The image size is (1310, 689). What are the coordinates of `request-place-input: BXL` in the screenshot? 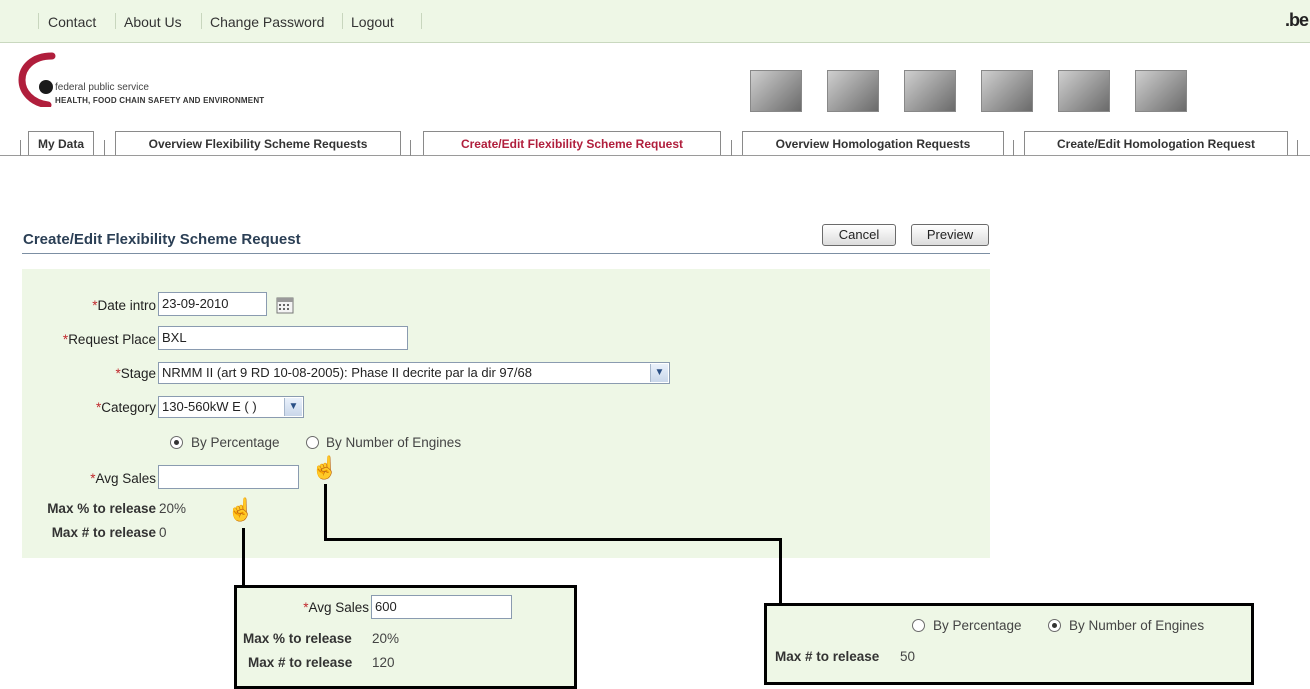 It's located at (283, 338).